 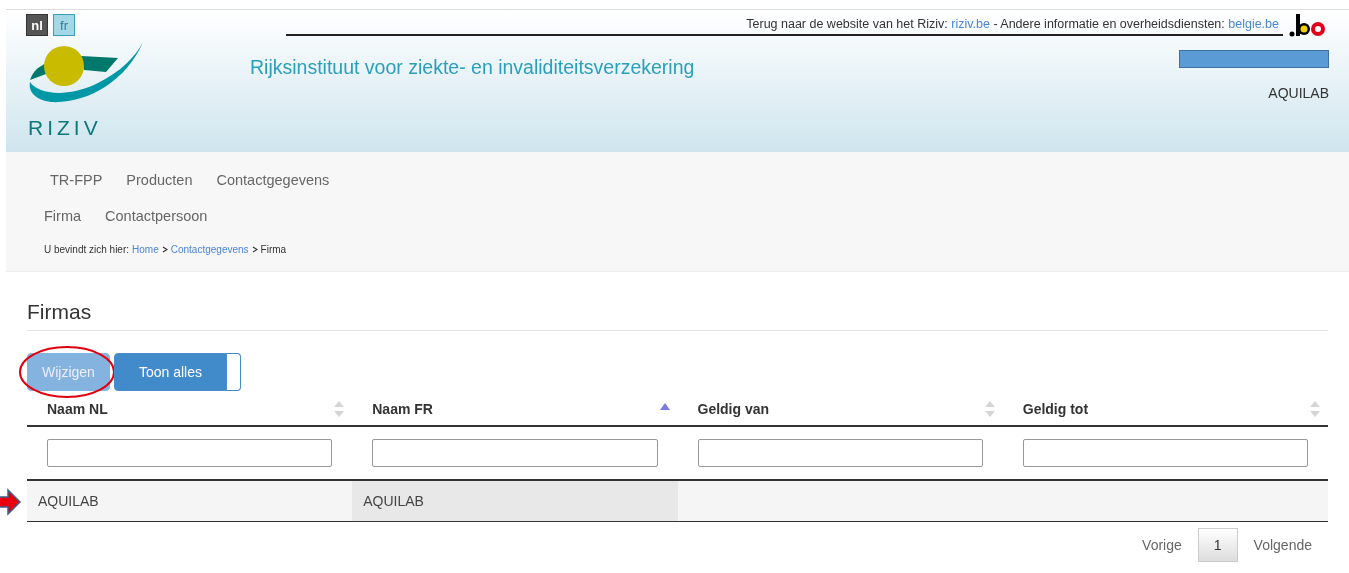 What do you see at coordinates (1217, 545) in the screenshot?
I see `page-button: 1` at bounding box center [1217, 545].